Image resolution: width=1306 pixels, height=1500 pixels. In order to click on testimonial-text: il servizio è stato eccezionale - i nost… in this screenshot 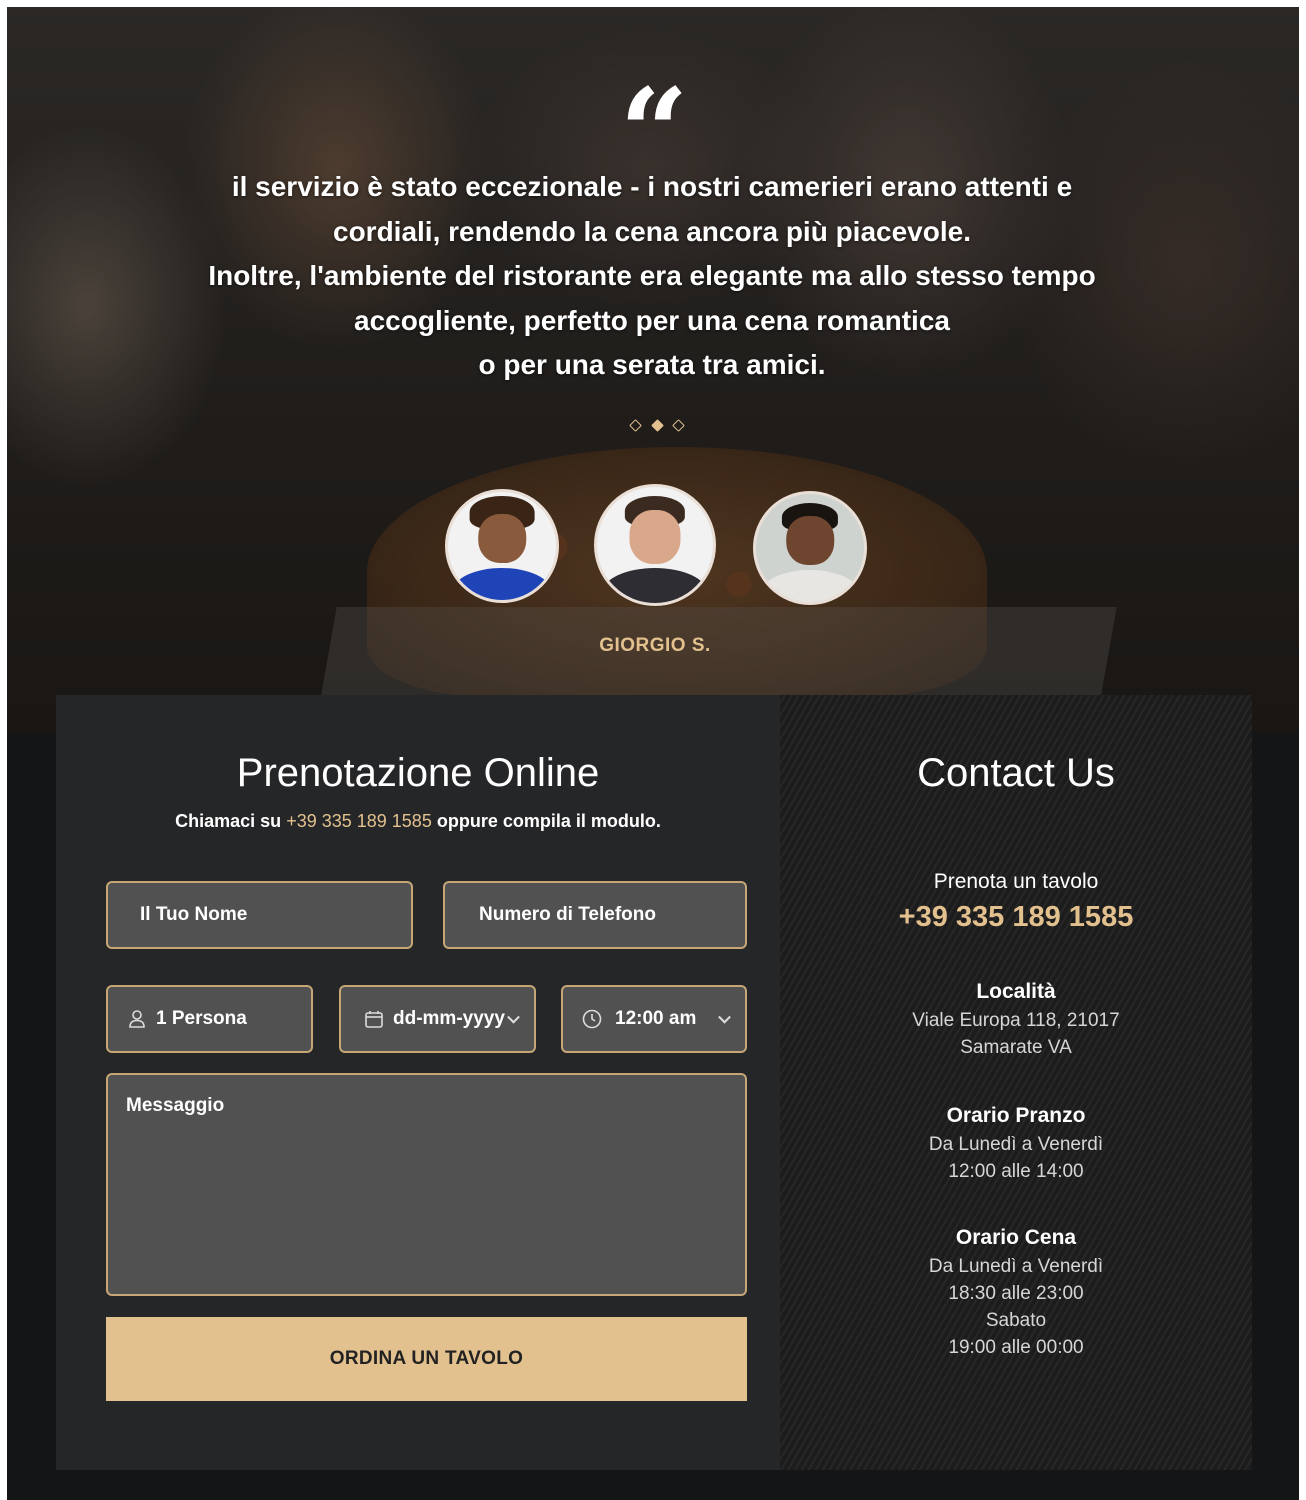, I will do `click(652, 275)`.